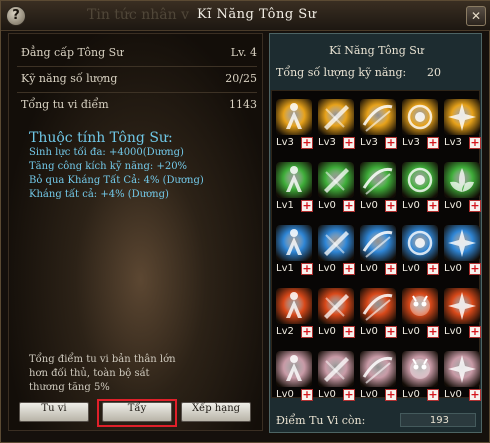 The height and width of the screenshot is (443, 490). What do you see at coordinates (462, 117) in the screenshot?
I see `golden-burst-icon` at bounding box center [462, 117].